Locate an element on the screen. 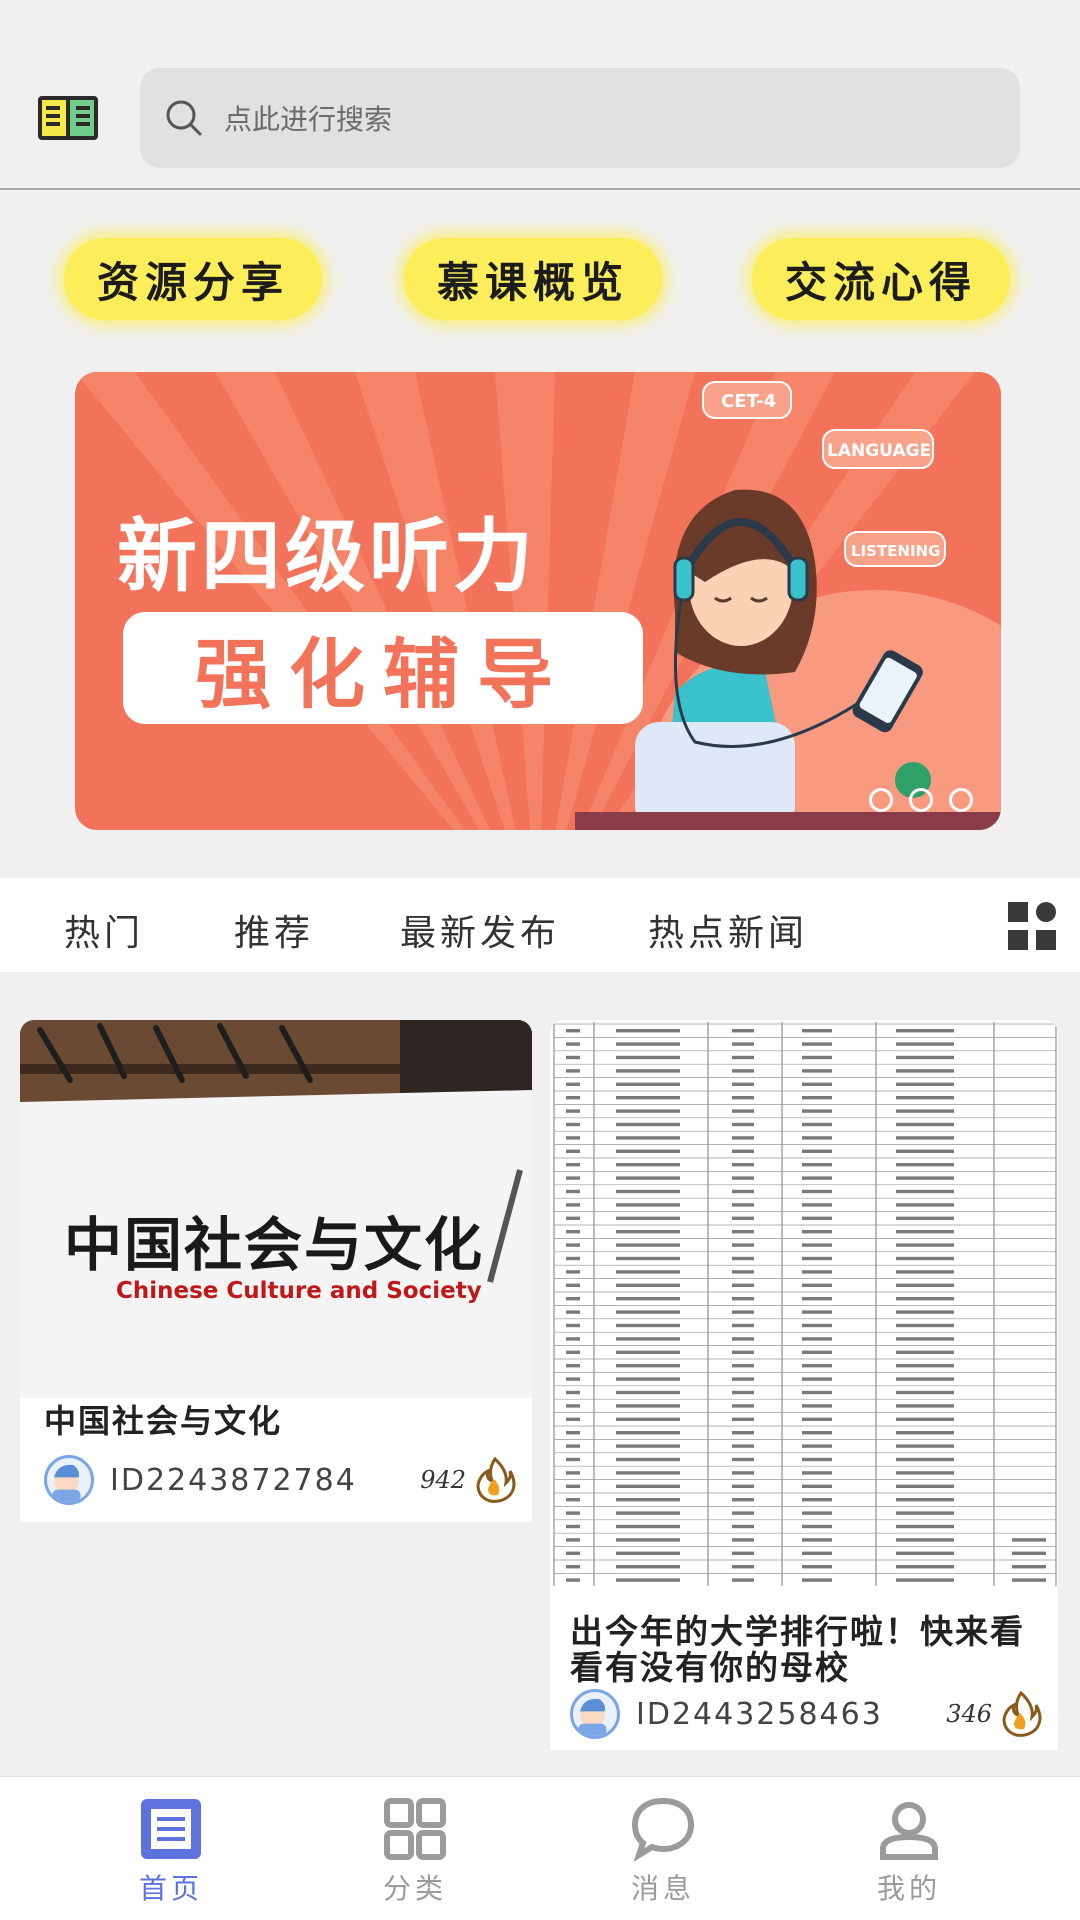 This screenshot has height=1920, width=1080. nav-category-label: 分类 is located at coordinates (414, 1888).